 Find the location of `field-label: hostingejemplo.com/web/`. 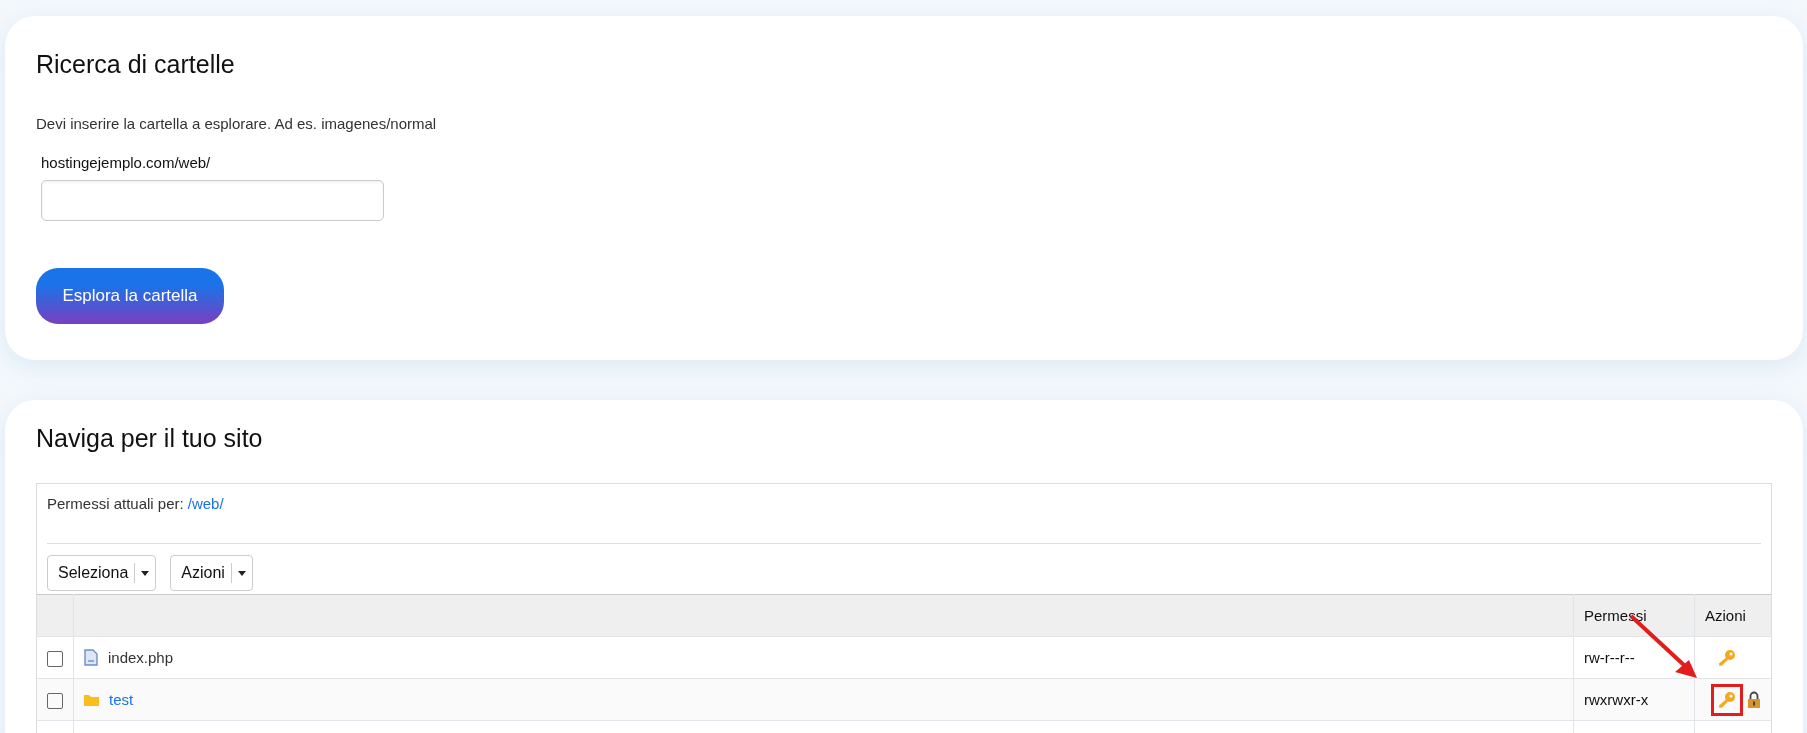

field-label: hostingejemplo.com/web/ is located at coordinates (126, 162).